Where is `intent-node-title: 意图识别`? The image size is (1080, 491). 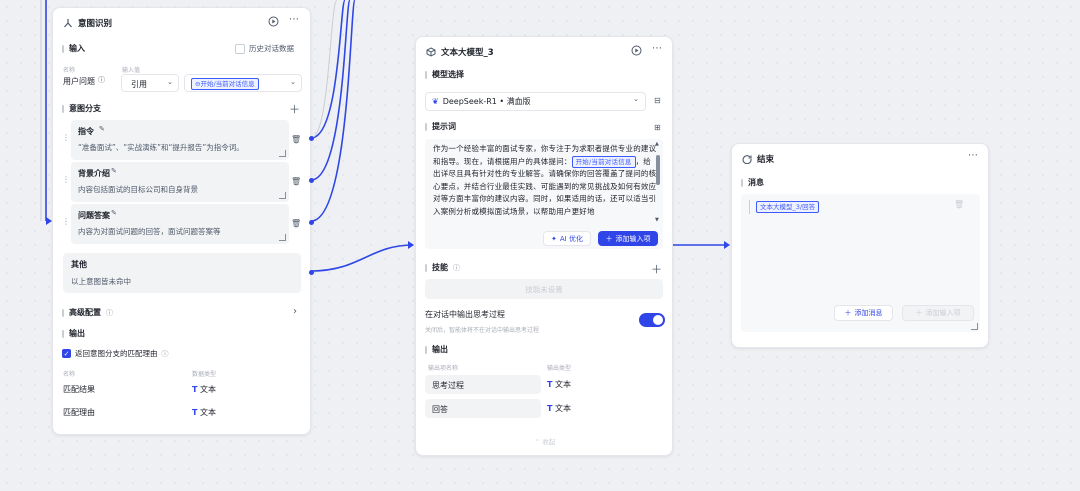 intent-node-title: 意图识别 is located at coordinates (95, 24).